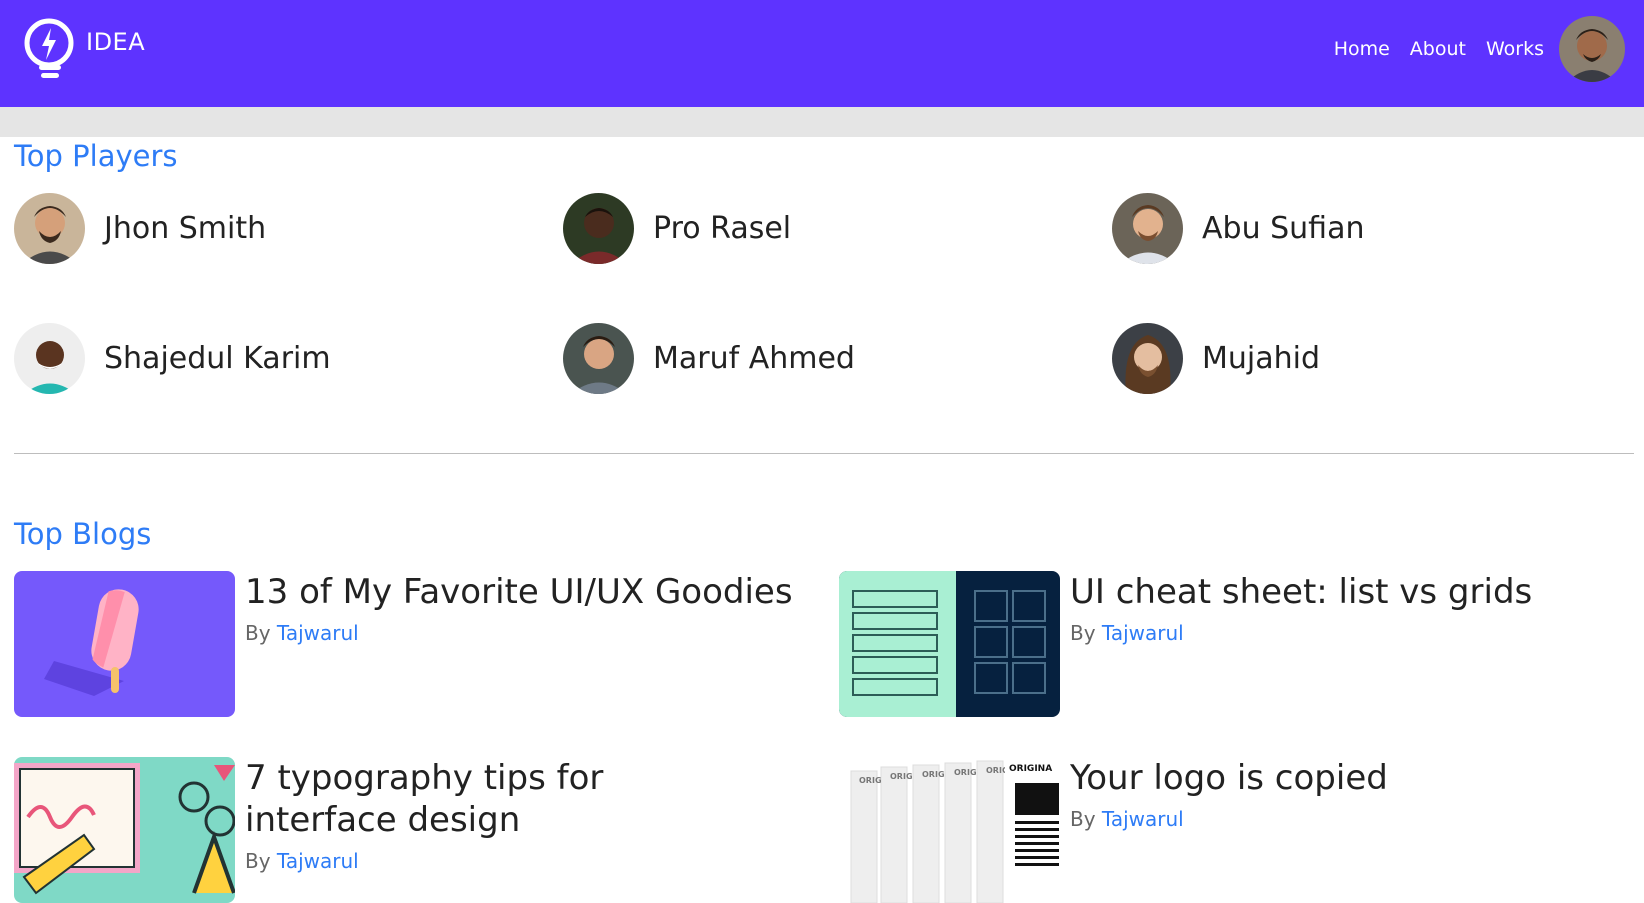 The width and height of the screenshot is (1644, 903). I want to click on user-avatar, so click(1592, 49).